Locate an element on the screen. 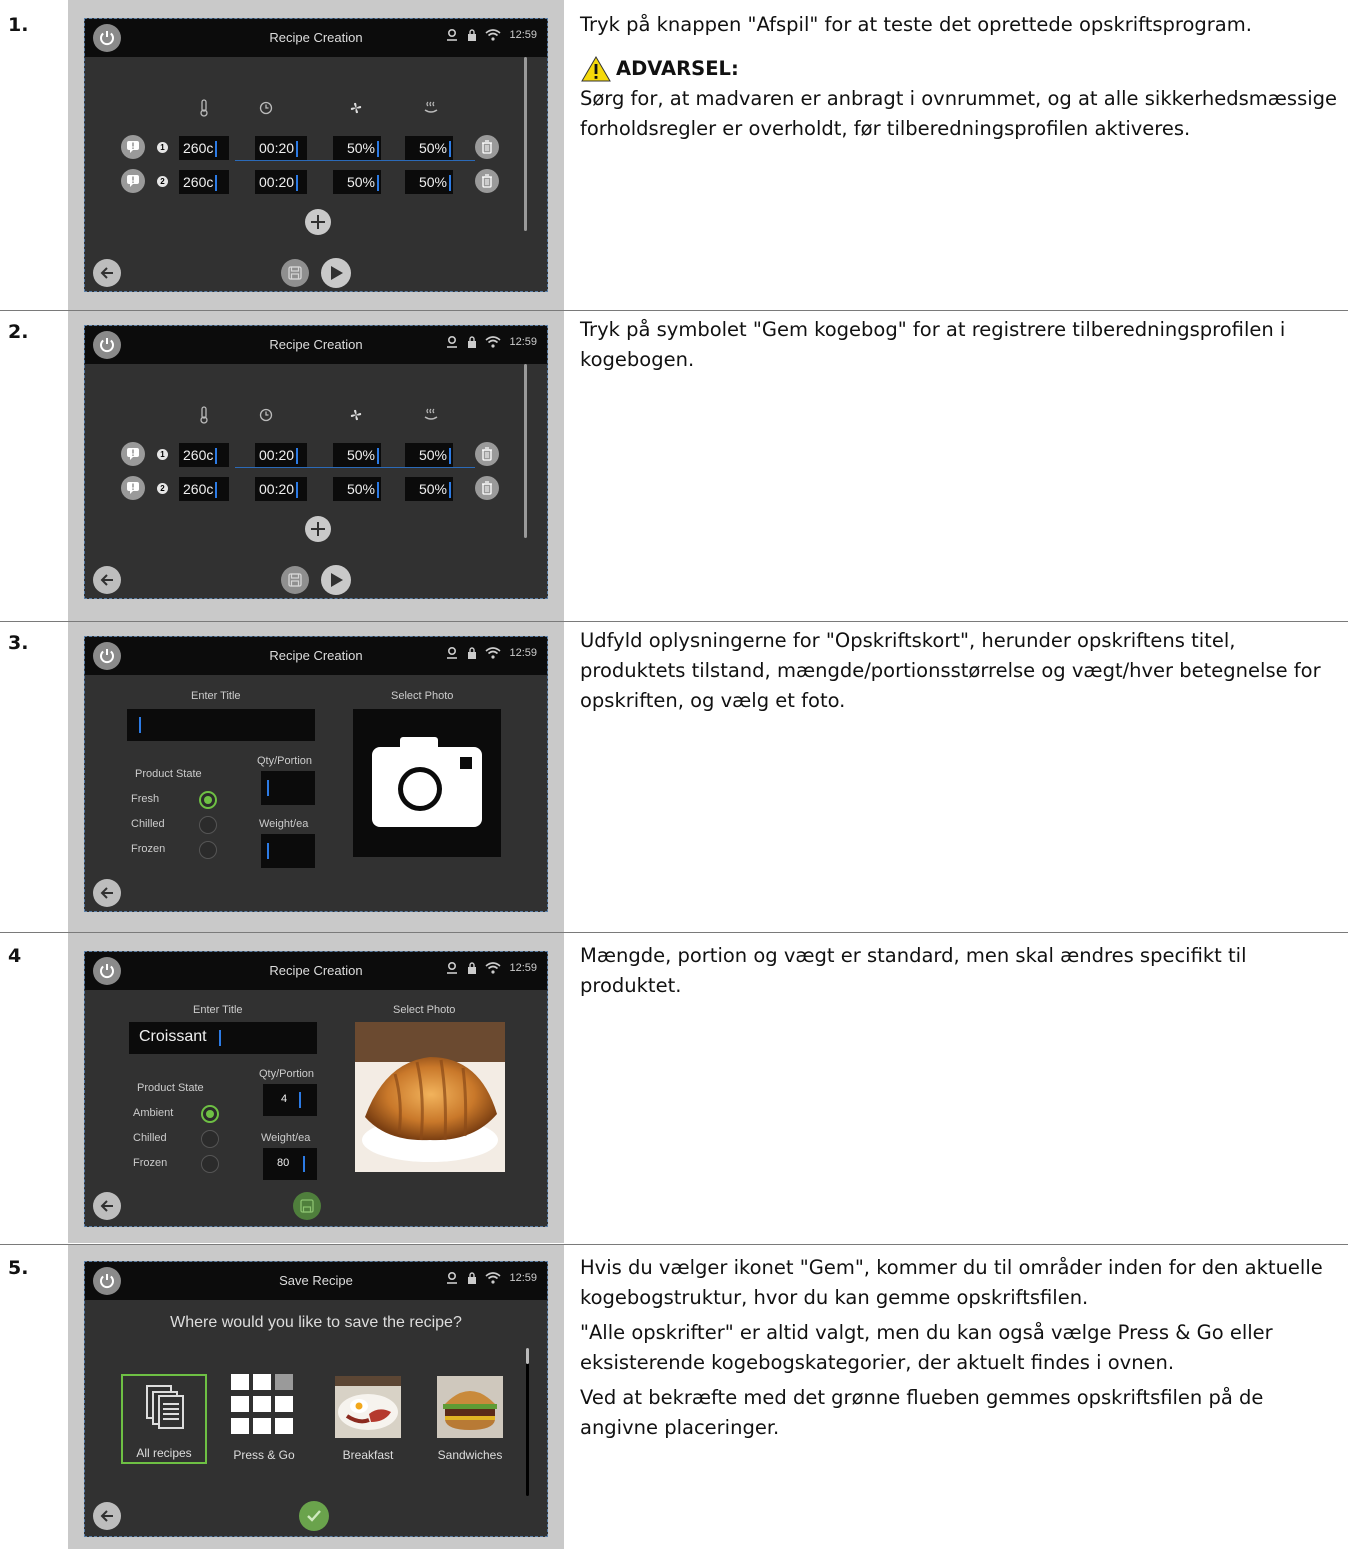 This screenshot has width=1348, height=1549. scrollbar-thumb is located at coordinates (527, 1356).